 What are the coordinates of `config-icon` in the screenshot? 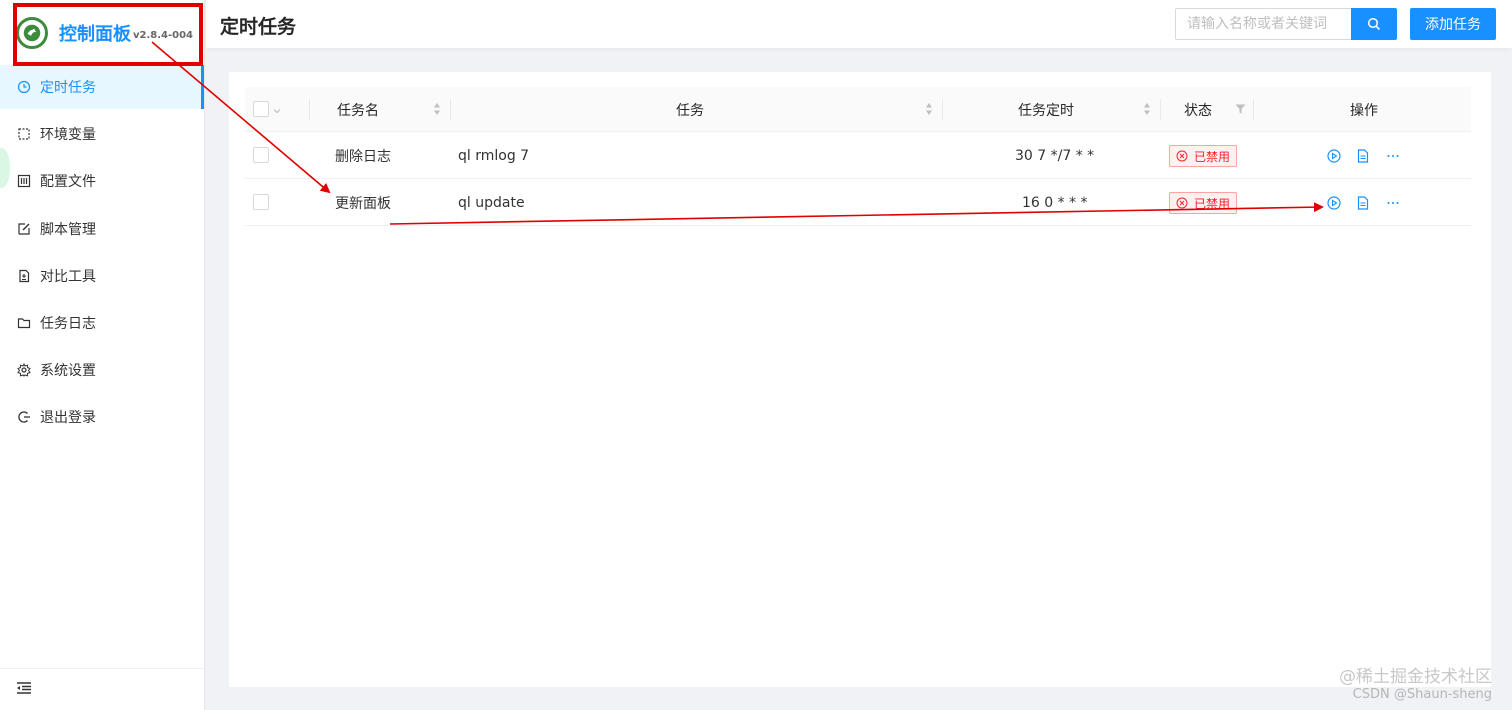 It's located at (24, 181).